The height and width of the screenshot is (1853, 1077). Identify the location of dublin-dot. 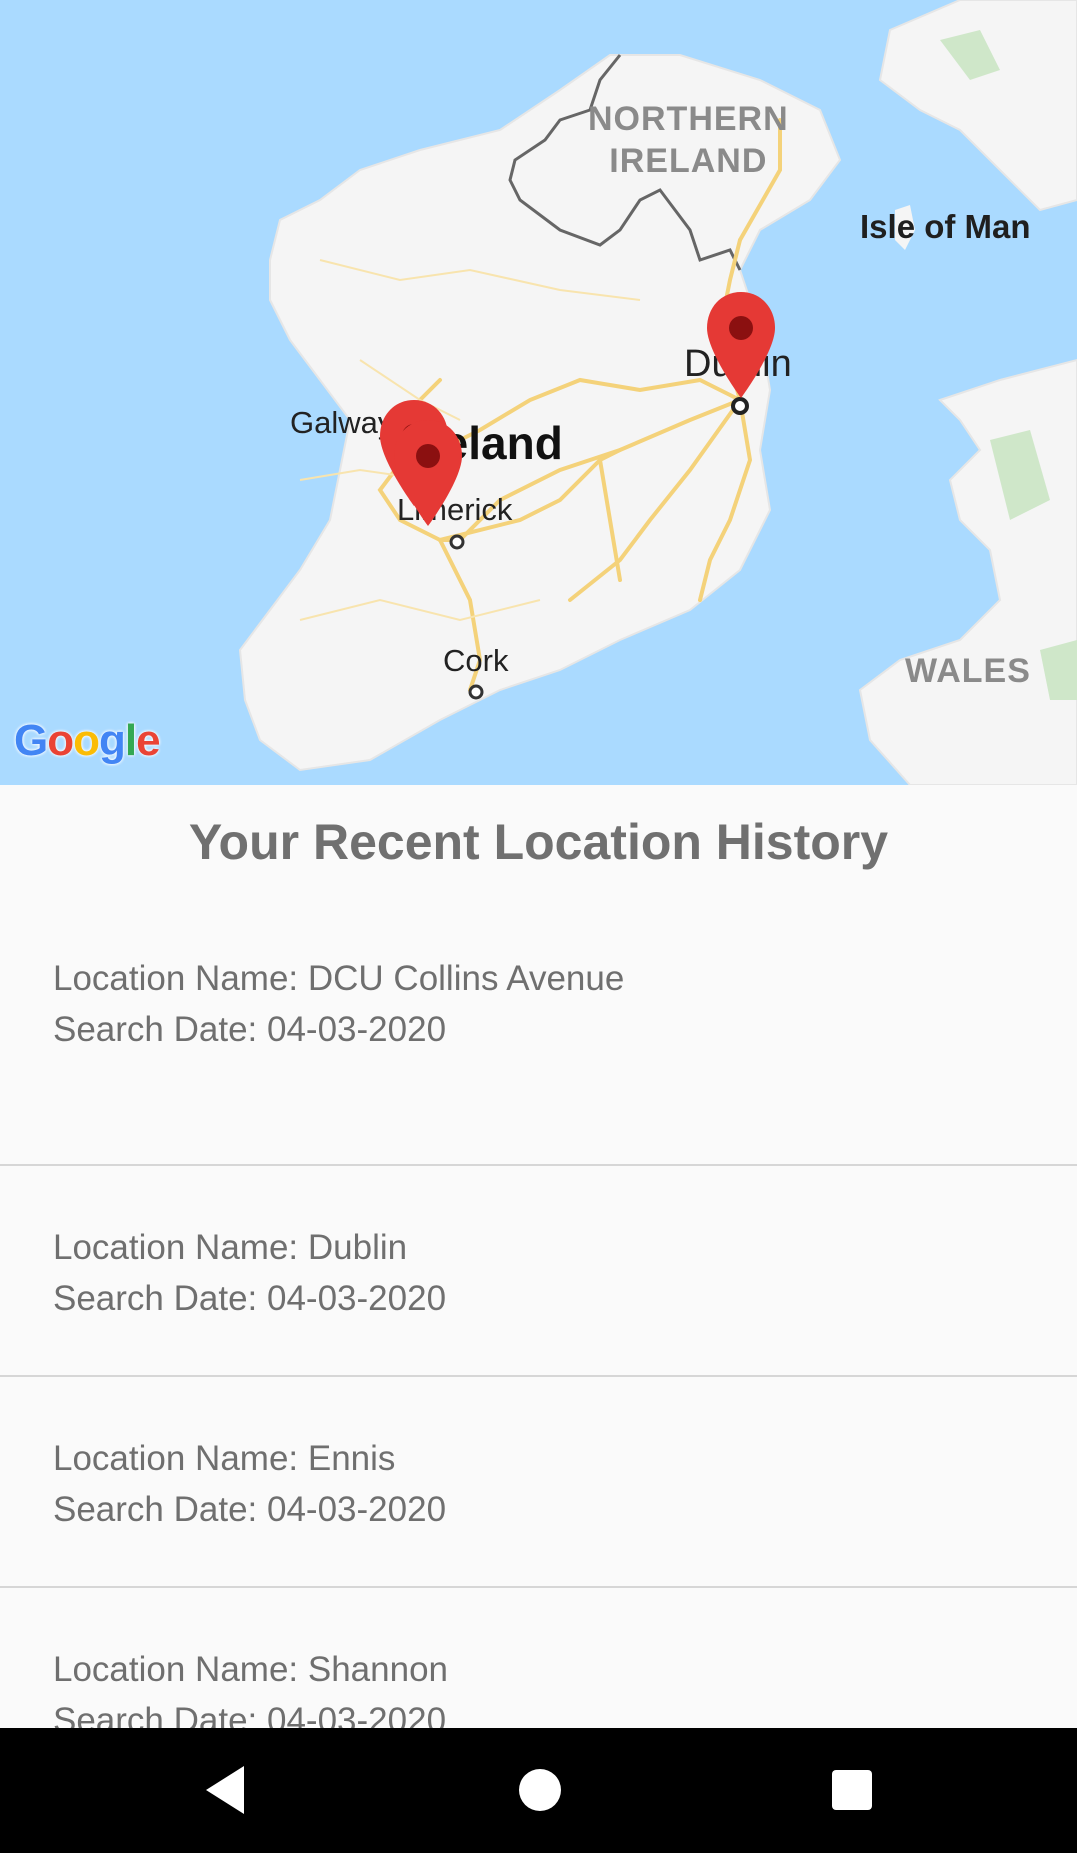
(740, 406).